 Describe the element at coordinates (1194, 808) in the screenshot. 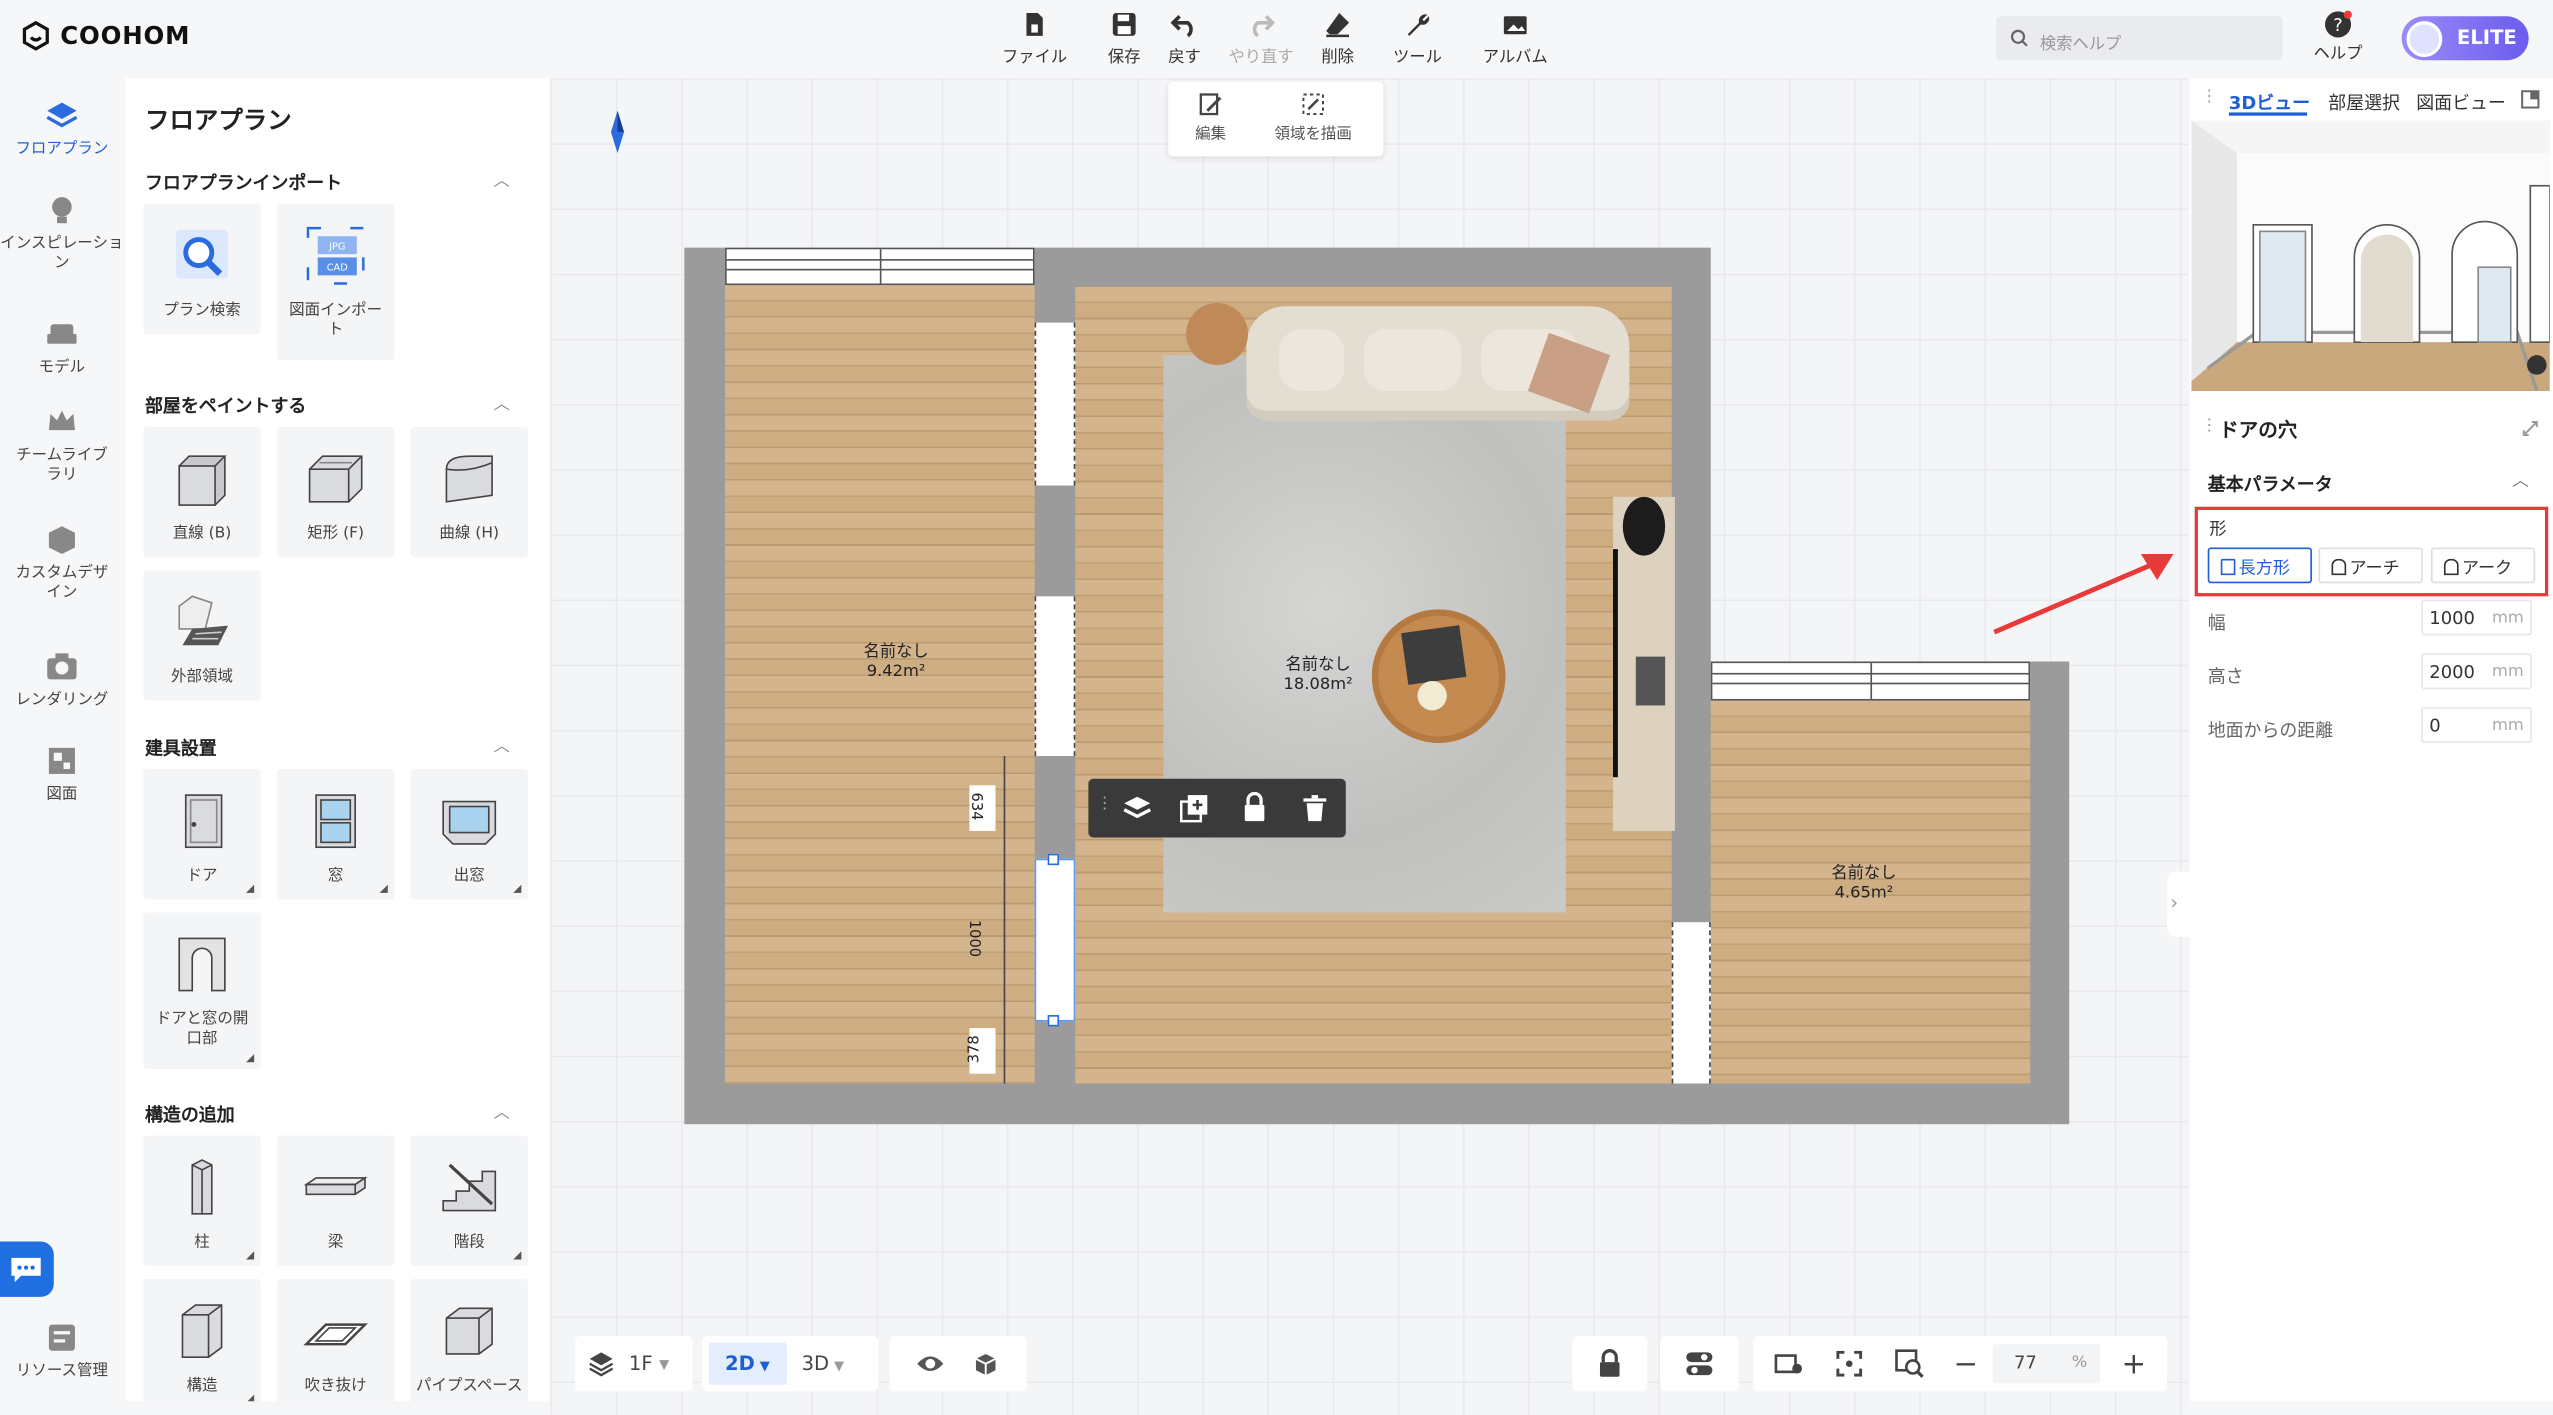

I see `copy-add-icon` at that location.